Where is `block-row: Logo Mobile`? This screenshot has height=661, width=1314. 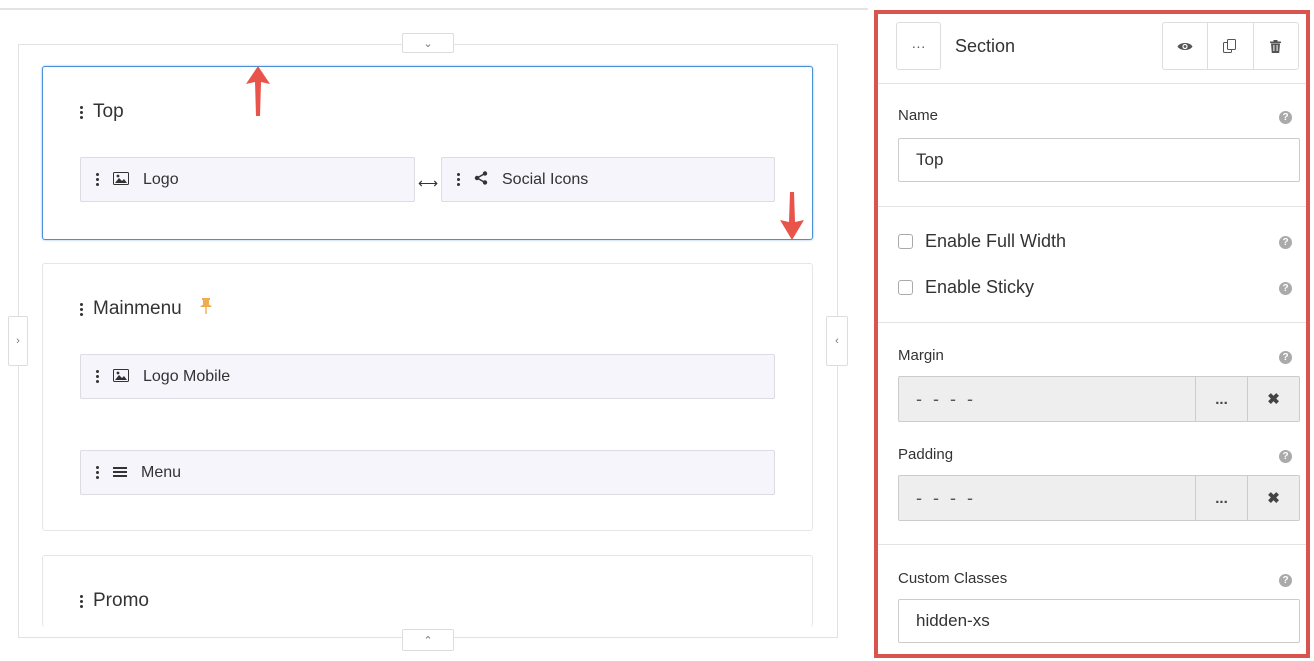
block-row: Logo Mobile is located at coordinates (427, 376).